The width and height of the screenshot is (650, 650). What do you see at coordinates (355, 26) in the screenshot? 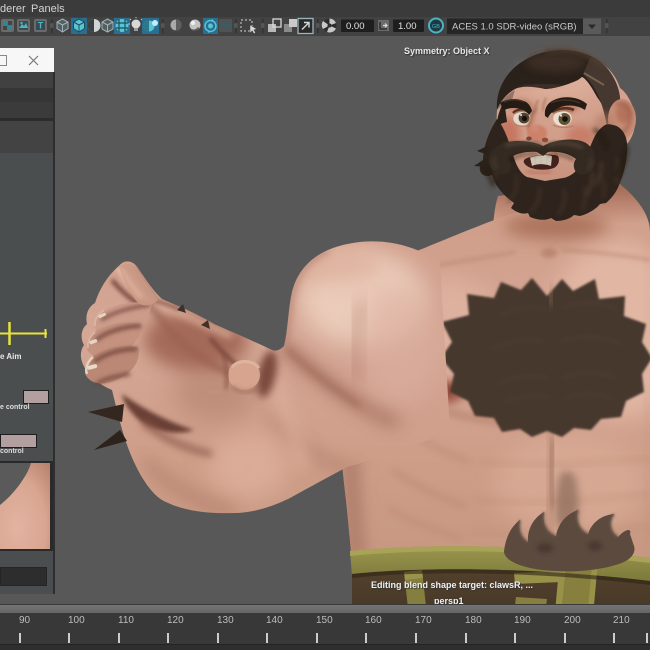
I see `svg-text: 0.00` at bounding box center [355, 26].